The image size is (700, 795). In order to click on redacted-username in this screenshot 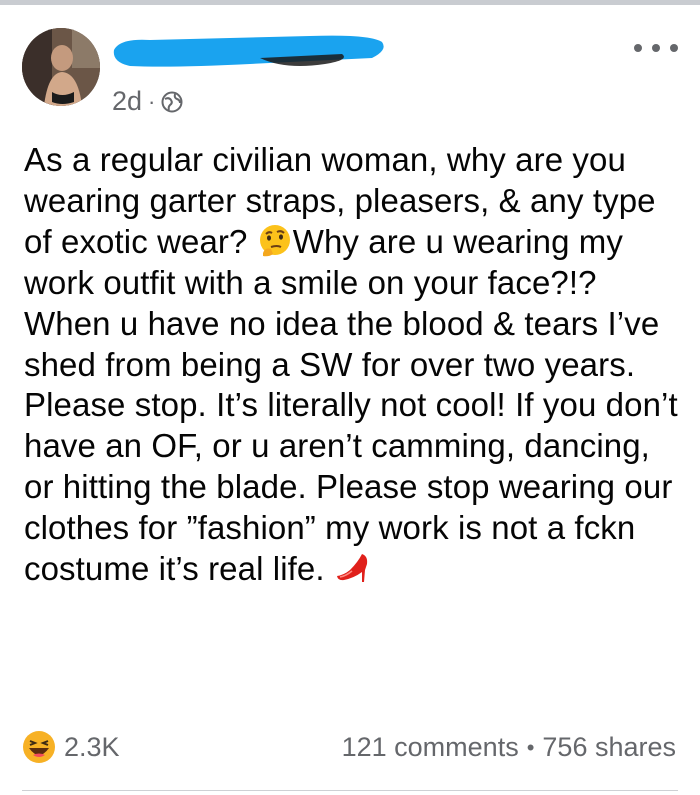, I will do `click(250, 54)`.